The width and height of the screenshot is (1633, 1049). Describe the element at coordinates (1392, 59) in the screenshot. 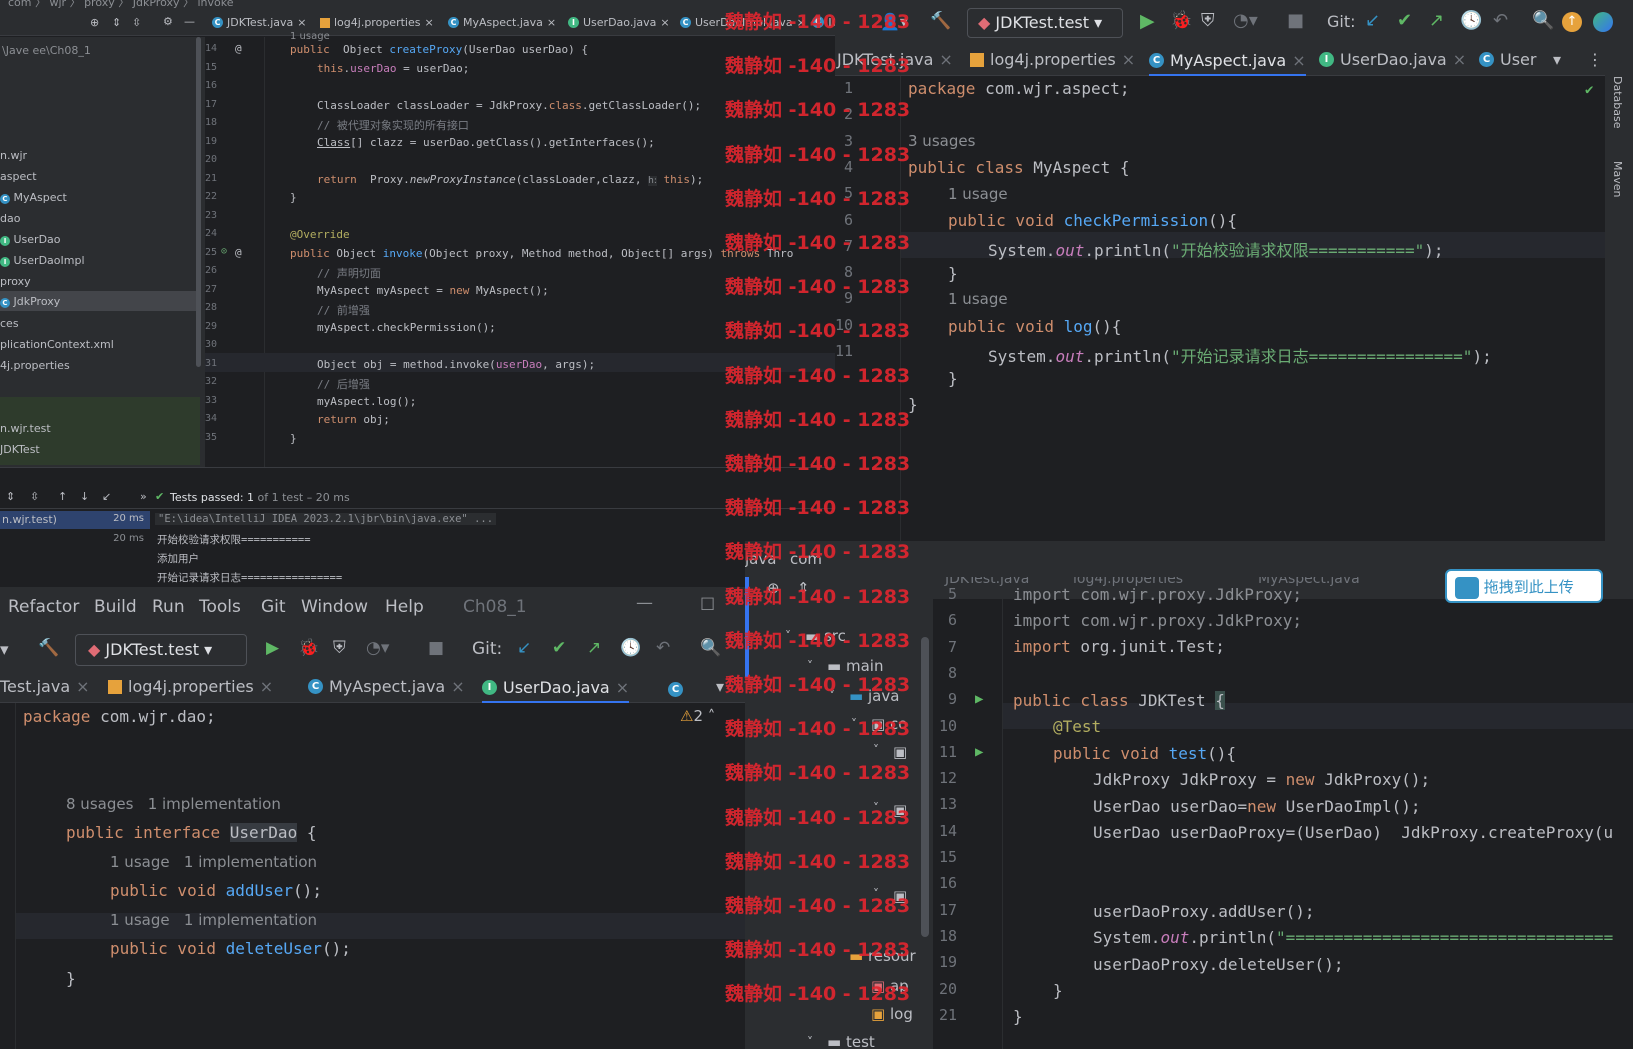

I see `tab-userdao-right: I UserDao.java ×` at that location.